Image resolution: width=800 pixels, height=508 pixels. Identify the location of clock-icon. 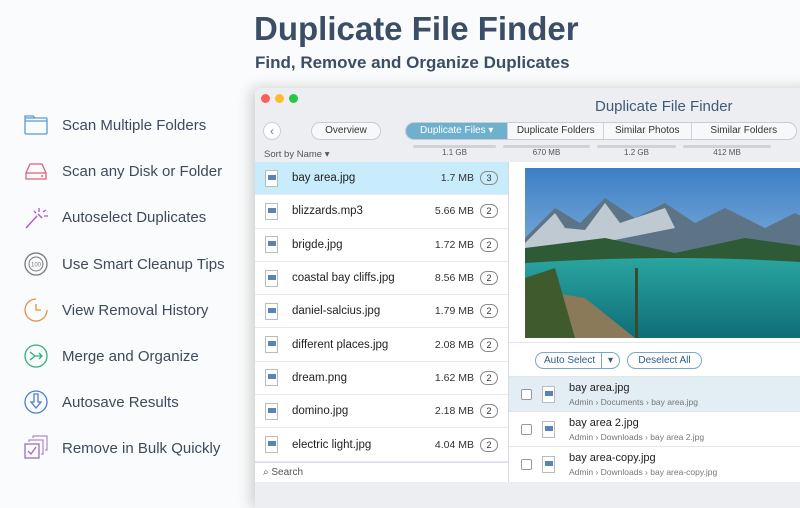
(36, 310).